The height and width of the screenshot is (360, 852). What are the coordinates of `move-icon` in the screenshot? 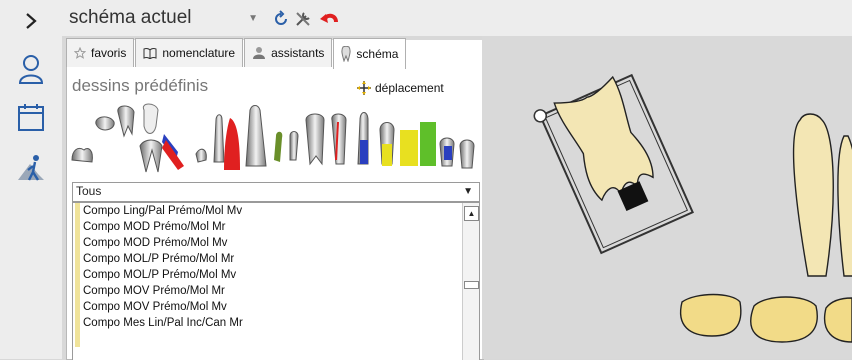 It's located at (364, 88).